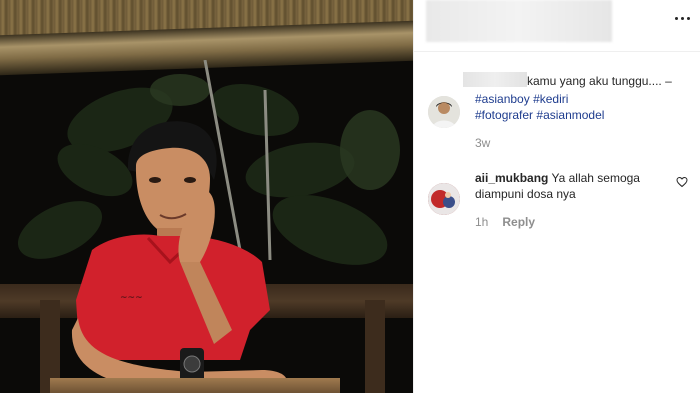 The width and height of the screenshot is (700, 393). What do you see at coordinates (195, 385) in the screenshot?
I see `wooden-table` at bounding box center [195, 385].